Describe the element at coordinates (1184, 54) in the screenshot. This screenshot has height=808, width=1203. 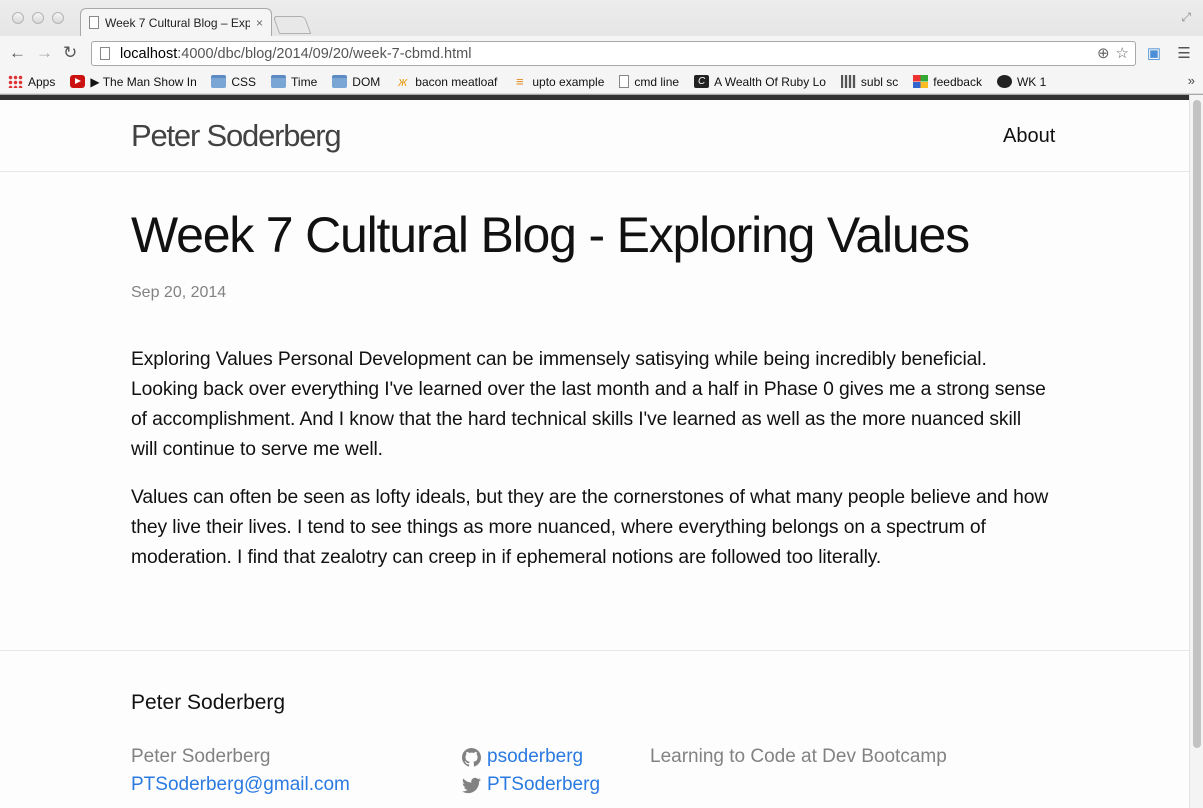
I see `menu-icon: ☰` at that location.